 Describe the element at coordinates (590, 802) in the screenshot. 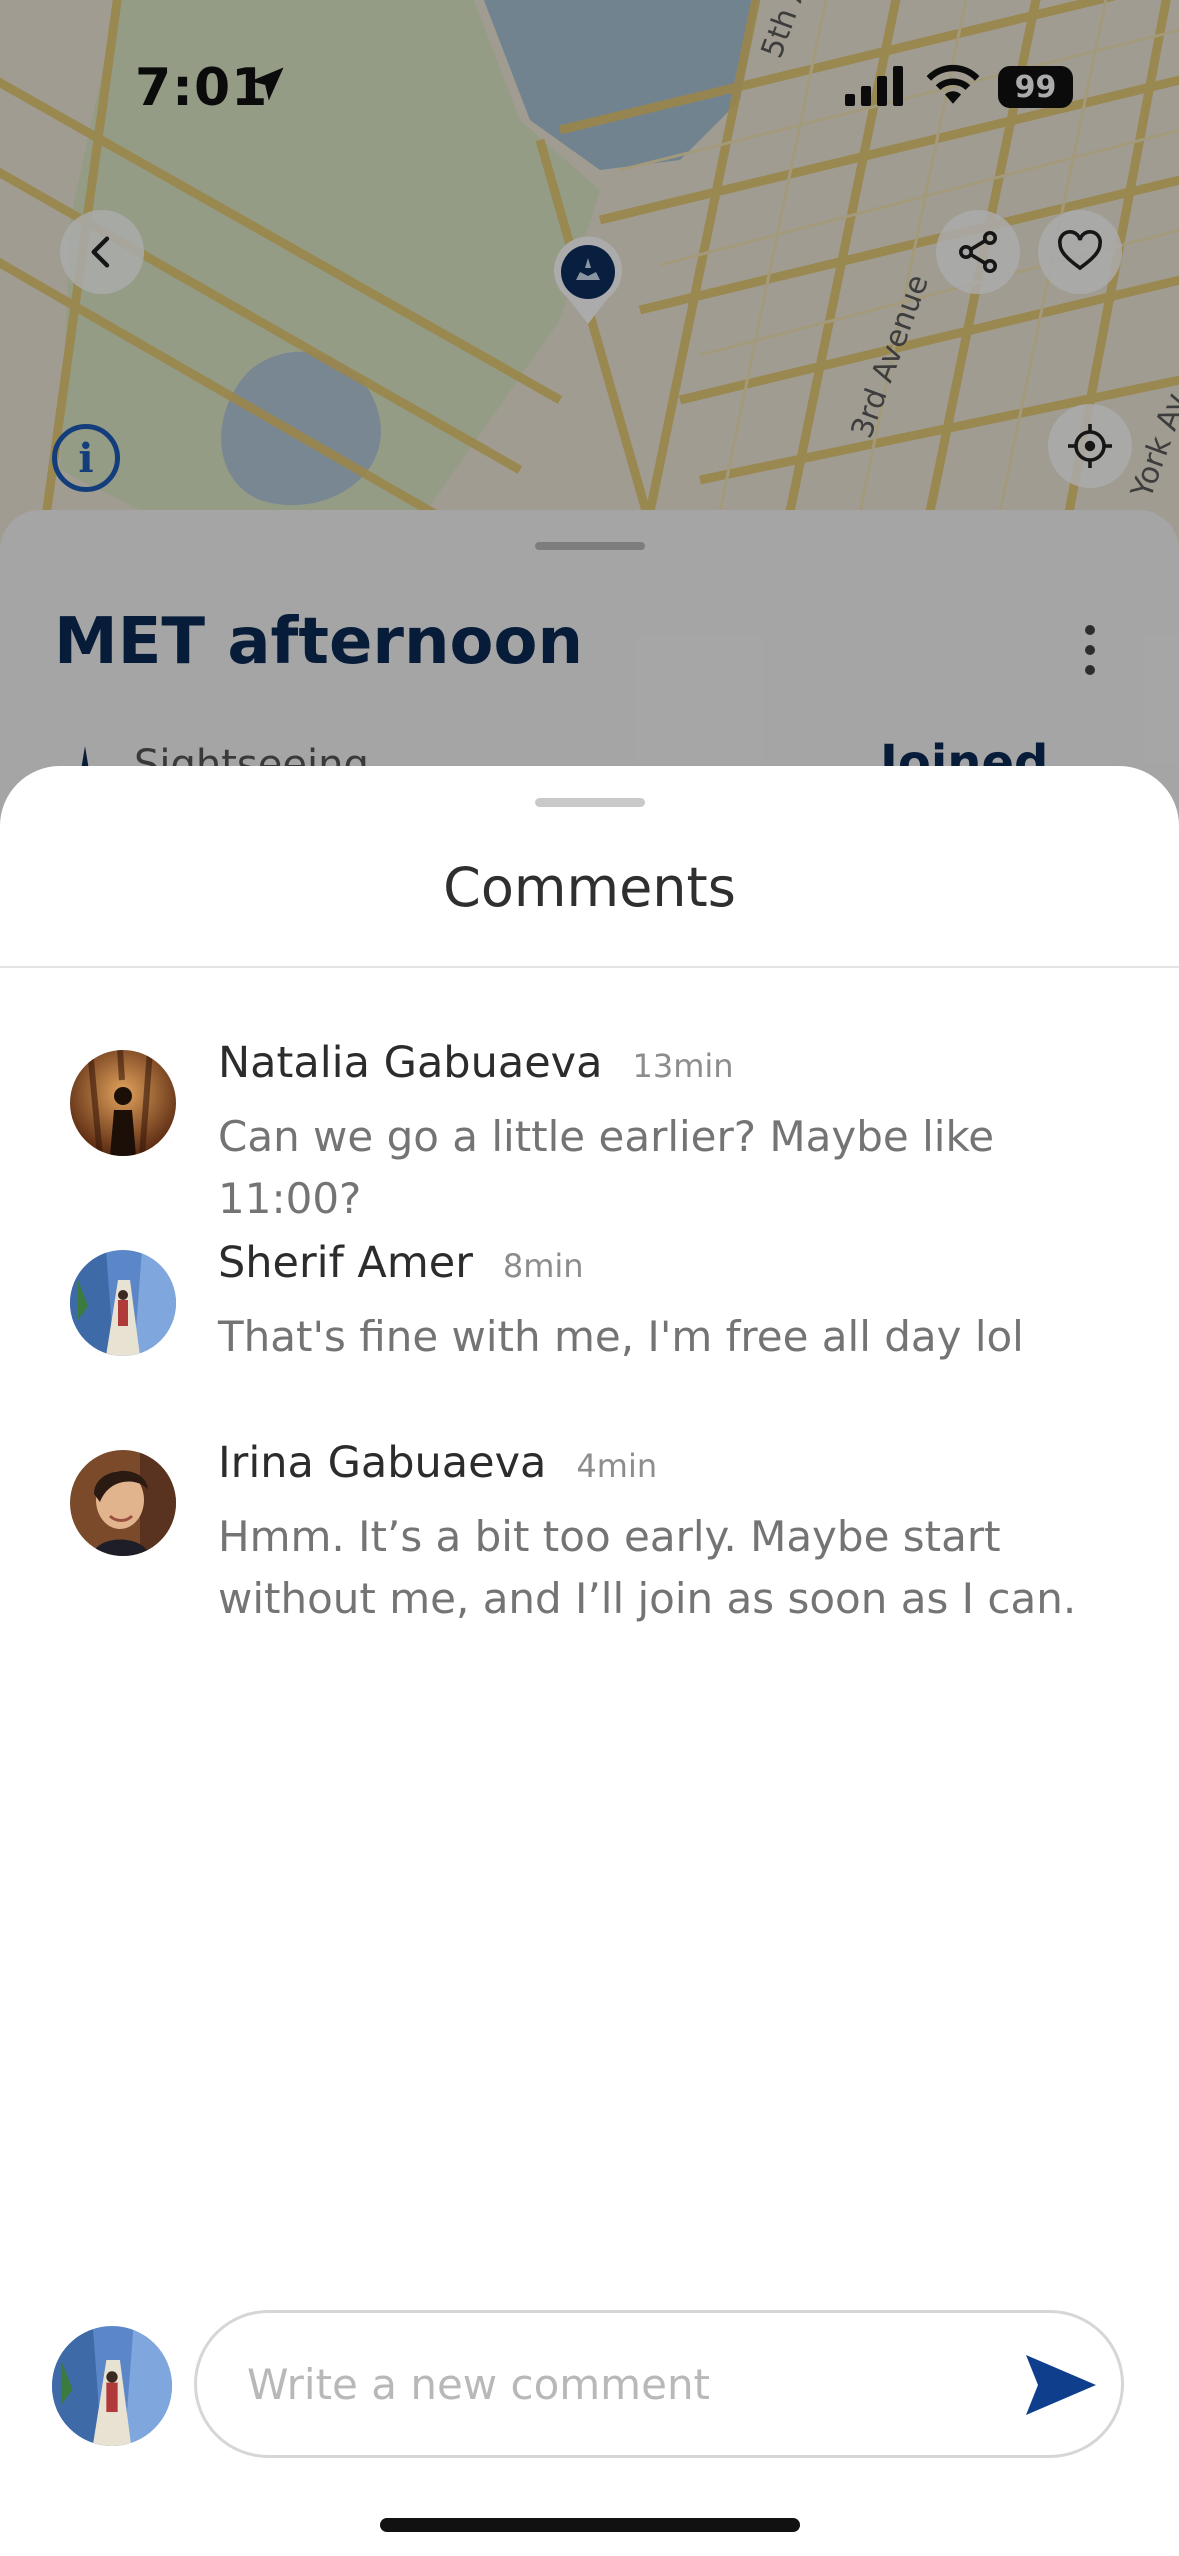

I see `sheet-grabber` at that location.